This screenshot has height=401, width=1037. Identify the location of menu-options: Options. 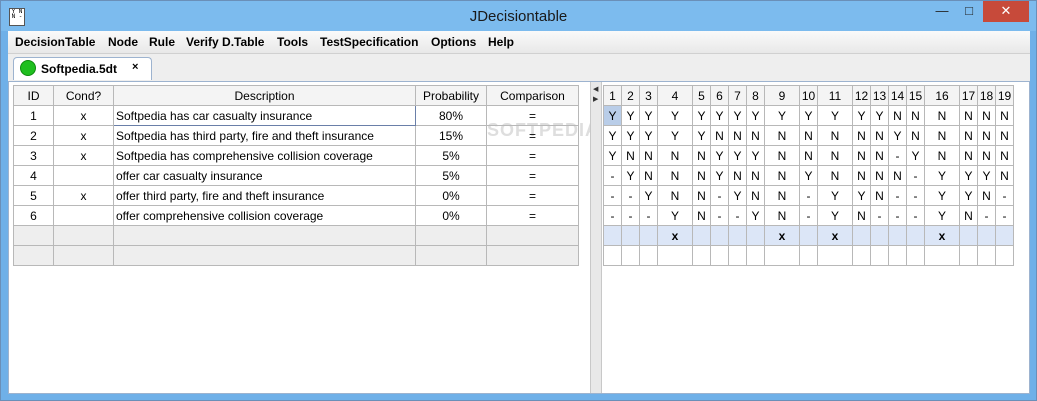
(453, 42).